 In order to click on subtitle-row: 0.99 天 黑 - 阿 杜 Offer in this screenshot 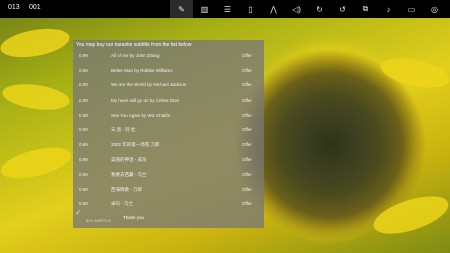, I will do `click(168, 129)`.